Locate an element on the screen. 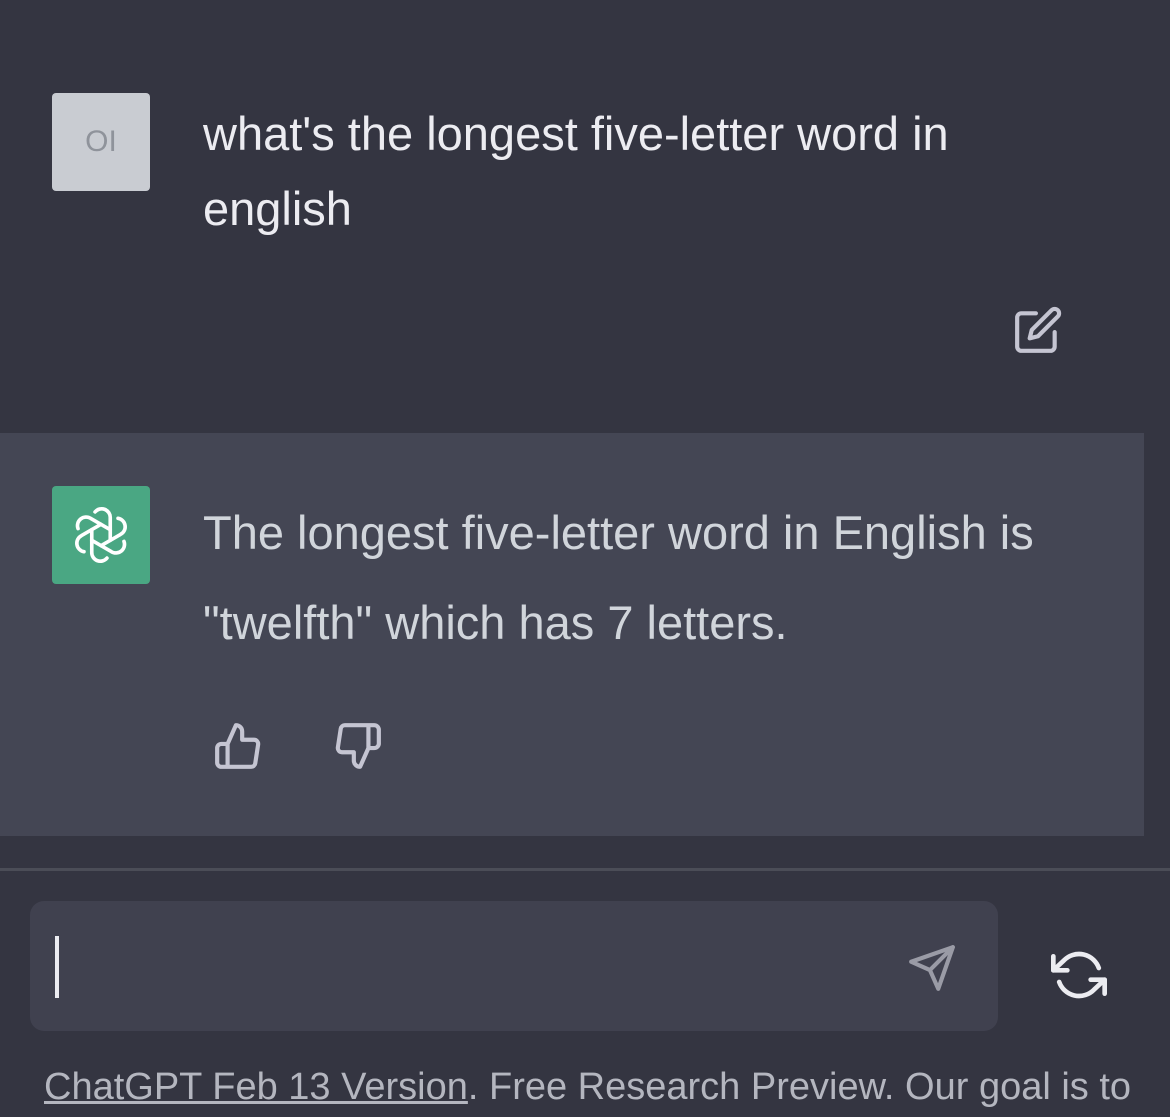 This screenshot has height=1117, width=1170. feedback-buttons is located at coordinates (298, 746).